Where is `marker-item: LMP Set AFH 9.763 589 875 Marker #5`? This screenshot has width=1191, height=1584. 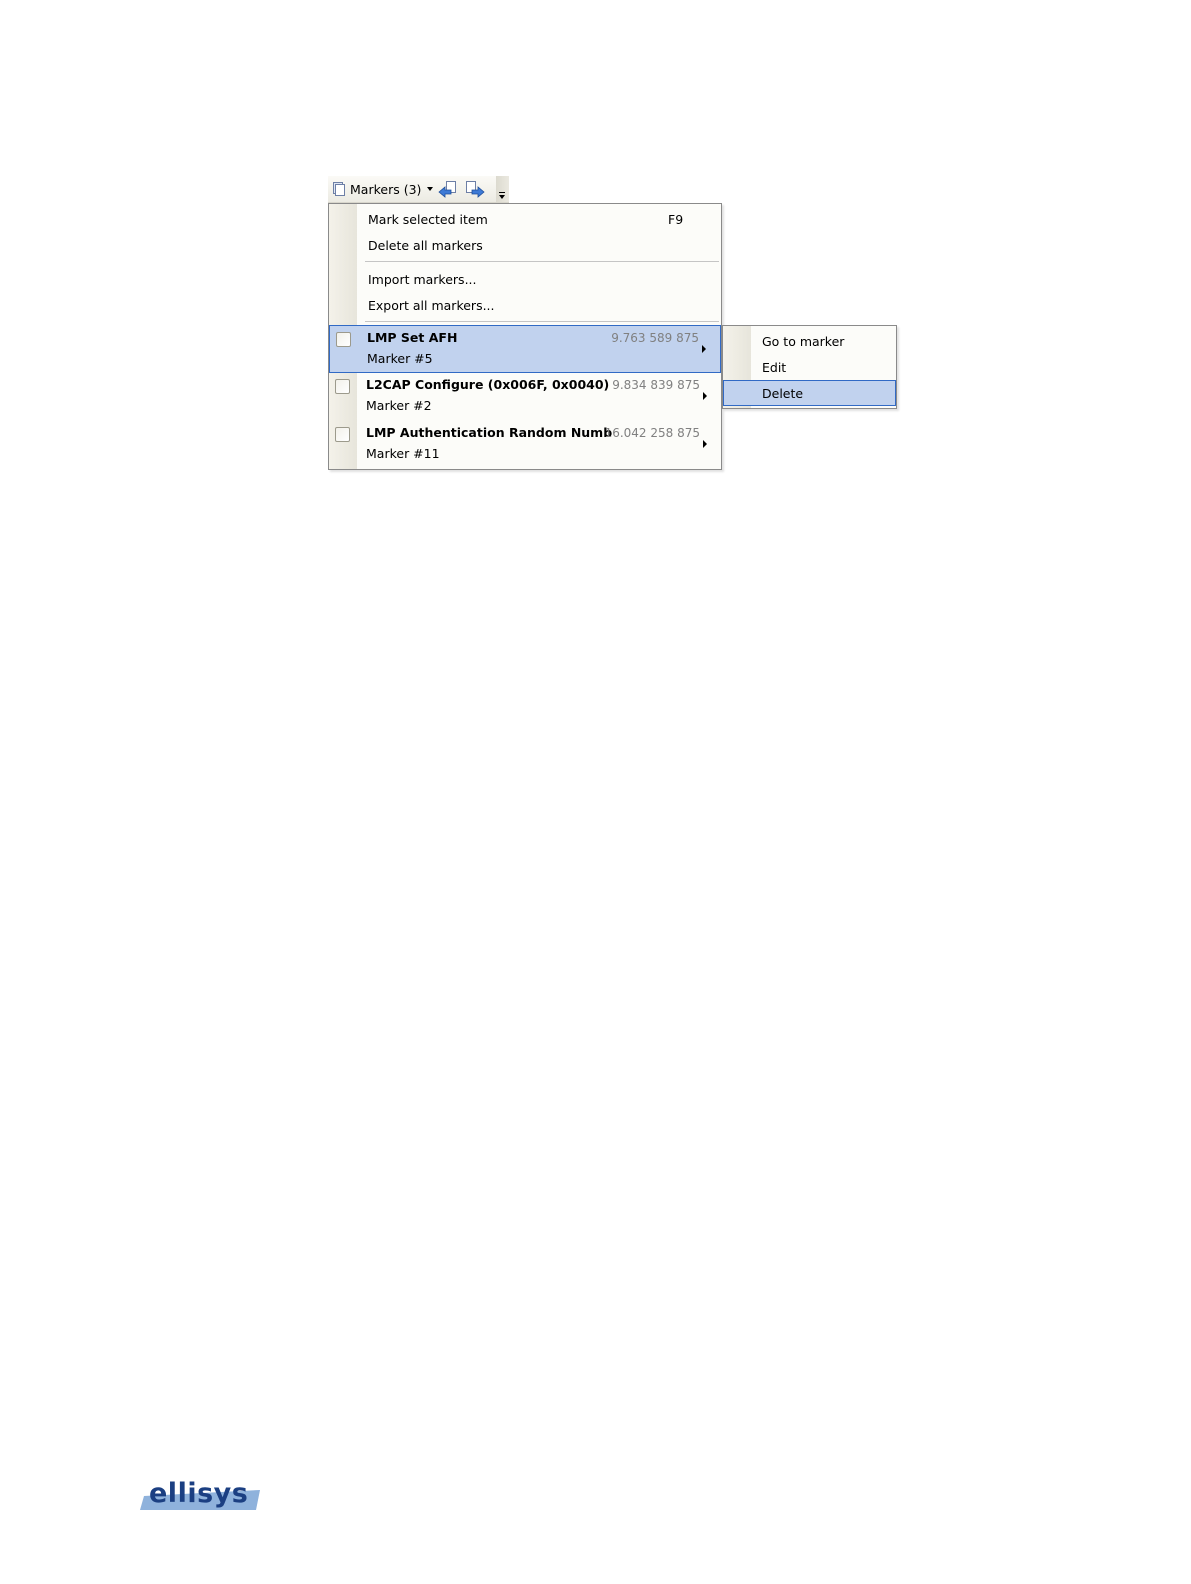 marker-item: LMP Set AFH 9.763 589 875 Marker #5 is located at coordinates (525, 349).